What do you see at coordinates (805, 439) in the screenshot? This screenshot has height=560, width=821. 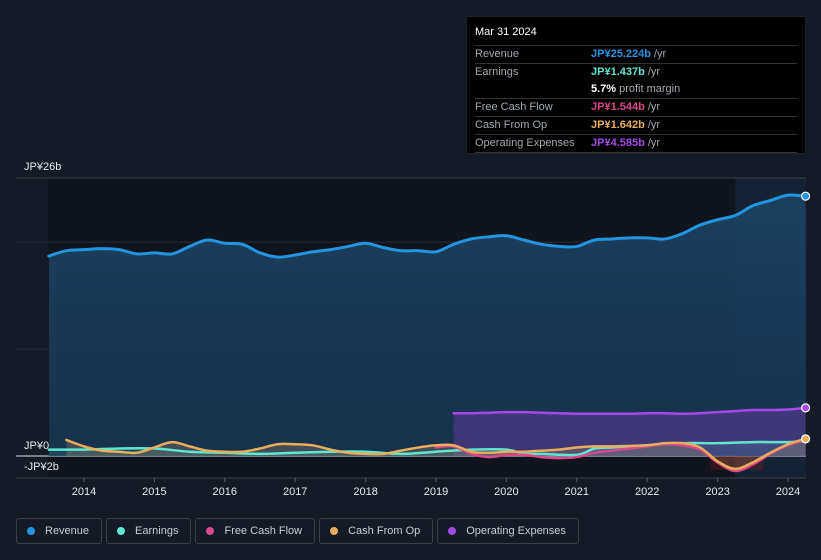 I see `cash-from-op-end-marker` at bounding box center [805, 439].